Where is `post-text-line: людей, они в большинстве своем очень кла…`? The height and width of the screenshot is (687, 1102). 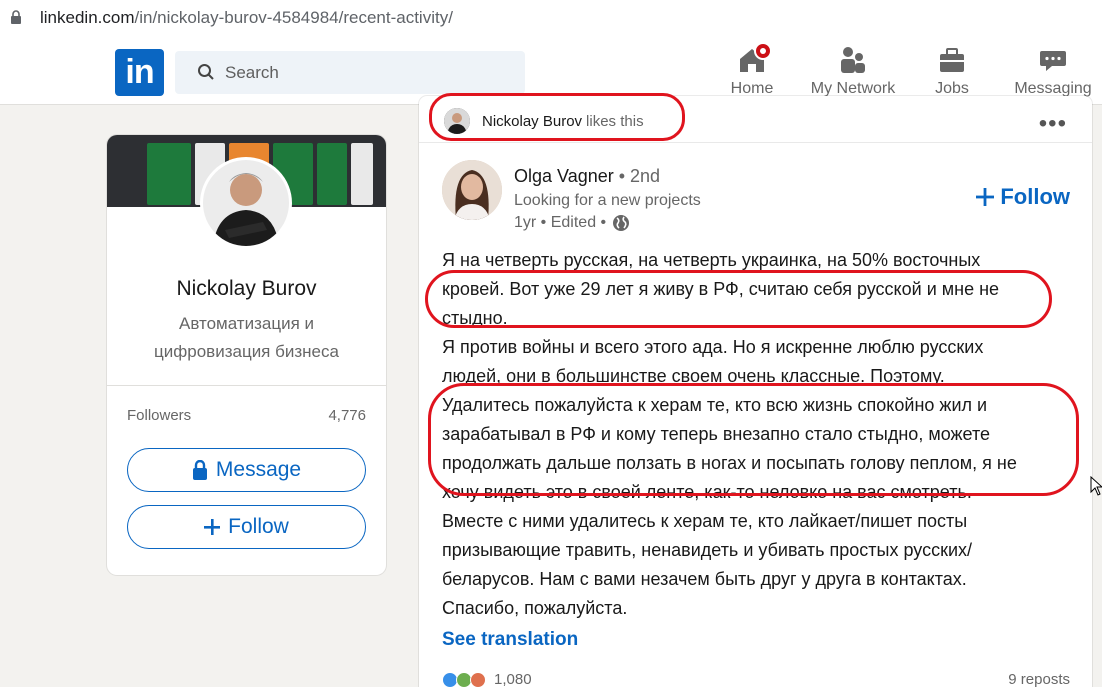
post-text-line: людей, они в большинстве своем очень кла… is located at coordinates (693, 376).